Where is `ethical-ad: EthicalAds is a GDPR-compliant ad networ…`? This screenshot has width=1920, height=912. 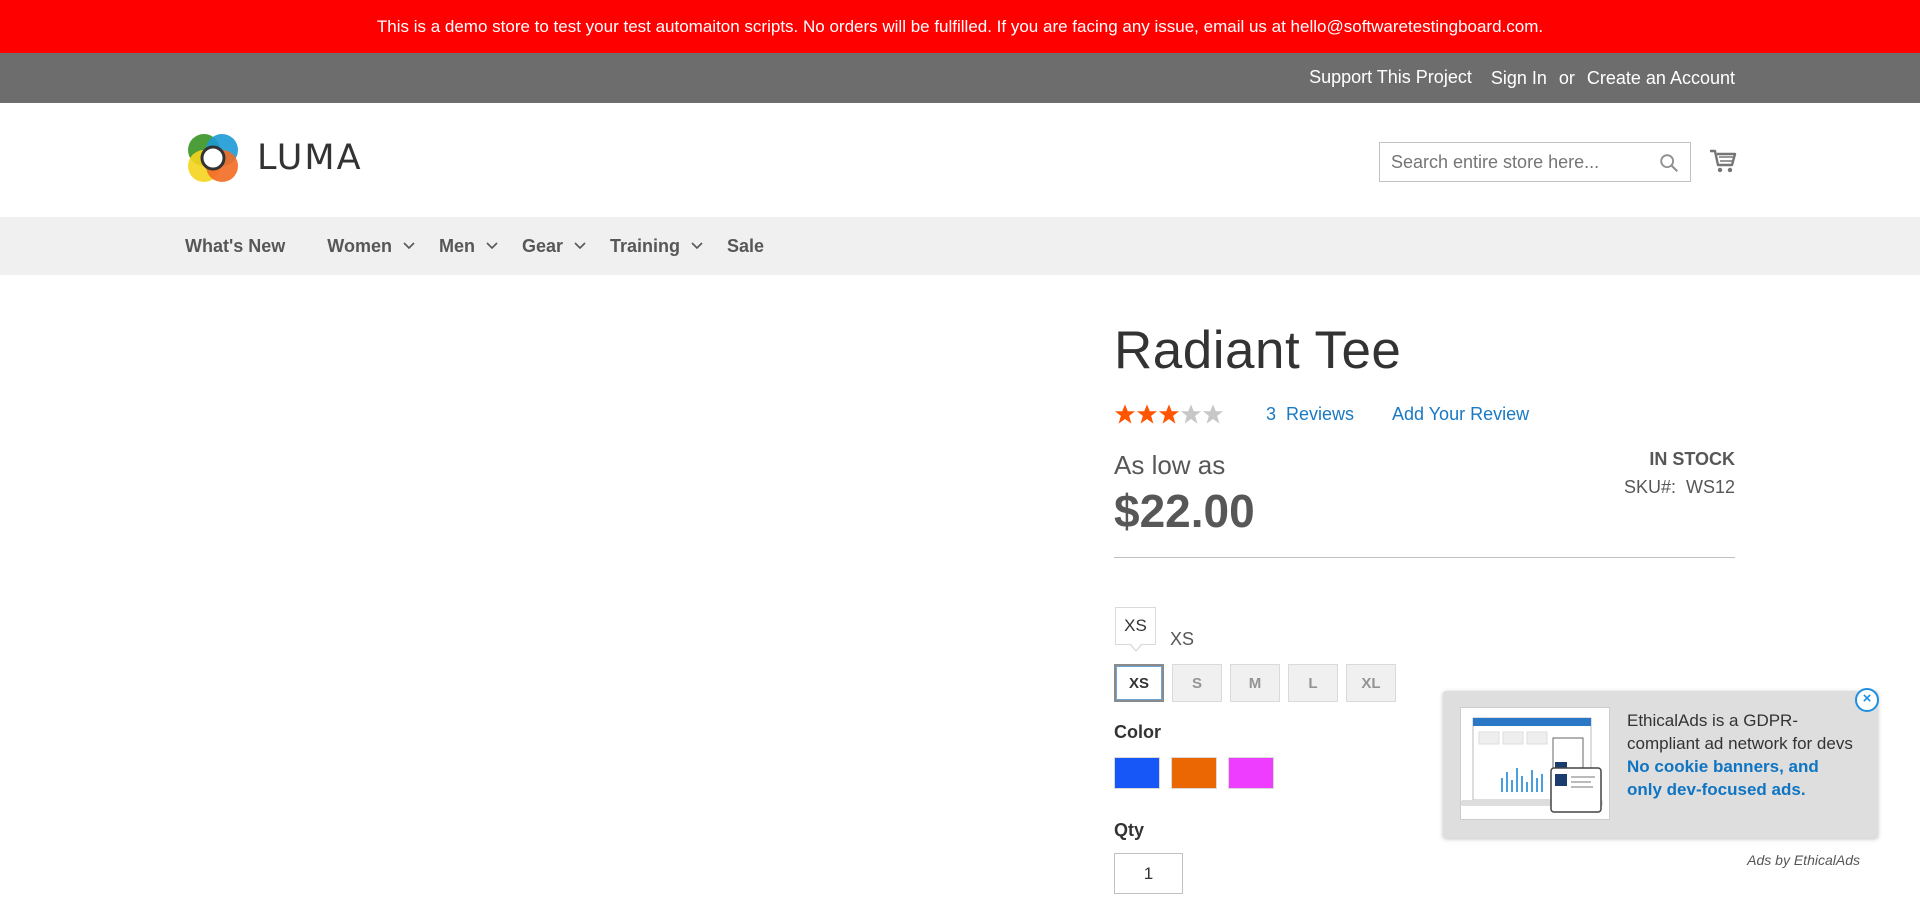
ethical-ad: EthicalAds is a GDPR-compliant ad networ… is located at coordinates (1660, 764).